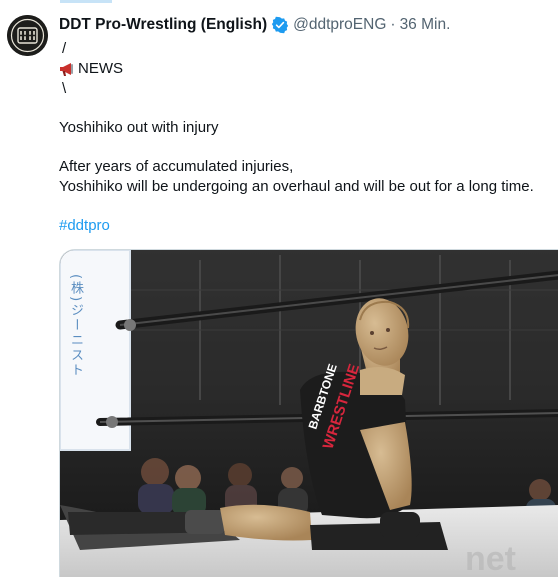  What do you see at coordinates (64, 88) in the screenshot?
I see `text-backslash: \` at bounding box center [64, 88].